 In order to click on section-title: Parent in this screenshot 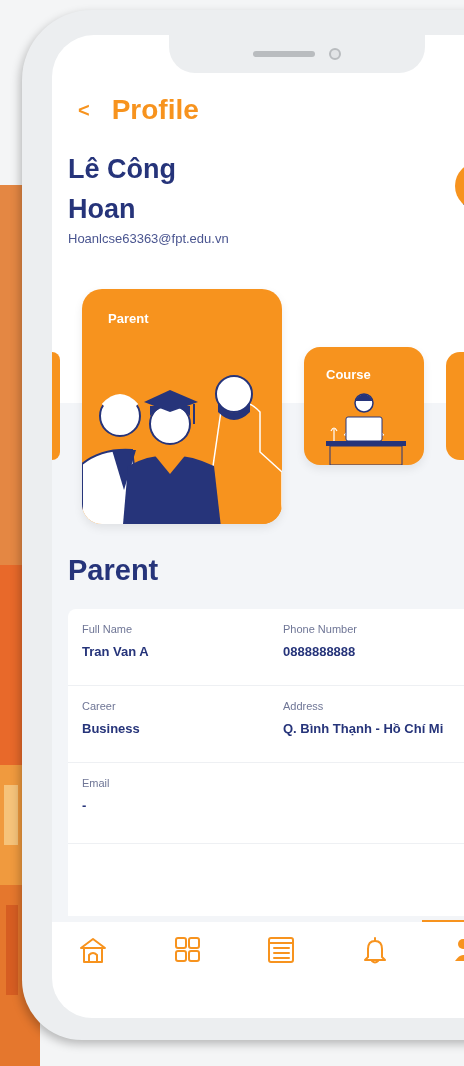, I will do `click(114, 570)`.